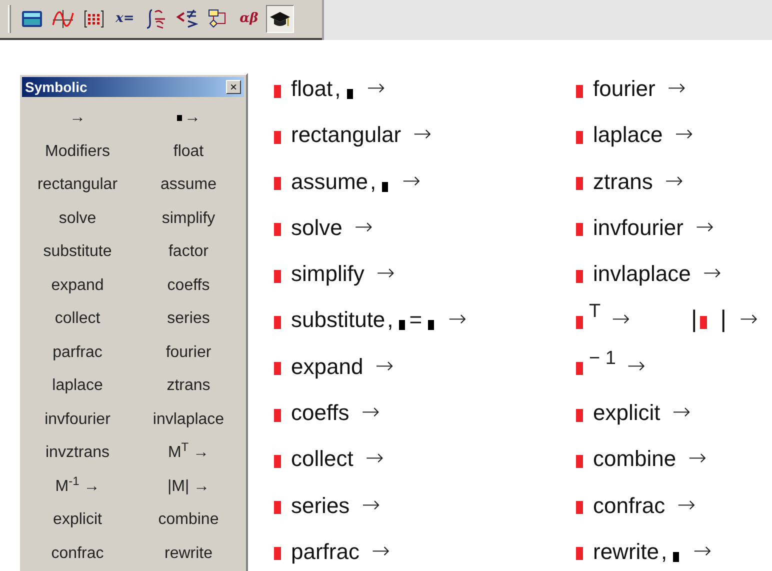 This screenshot has height=571, width=772. Describe the element at coordinates (327, 274) in the screenshot. I see `expression-text: simplify` at that location.